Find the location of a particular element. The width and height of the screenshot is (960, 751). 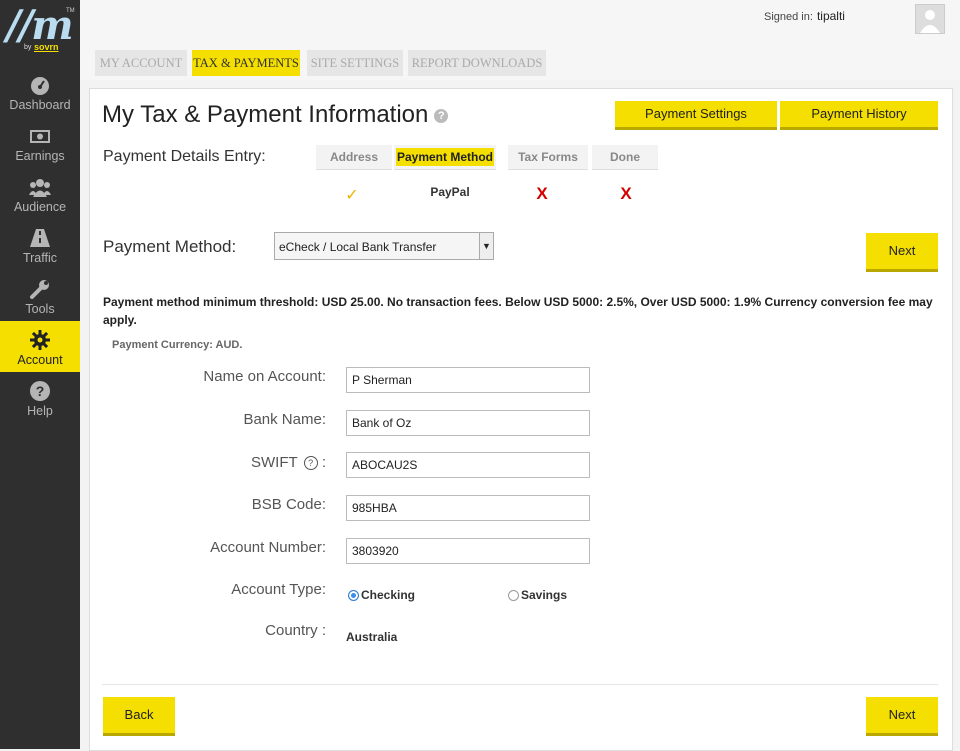

country-value: Australia is located at coordinates (372, 637).